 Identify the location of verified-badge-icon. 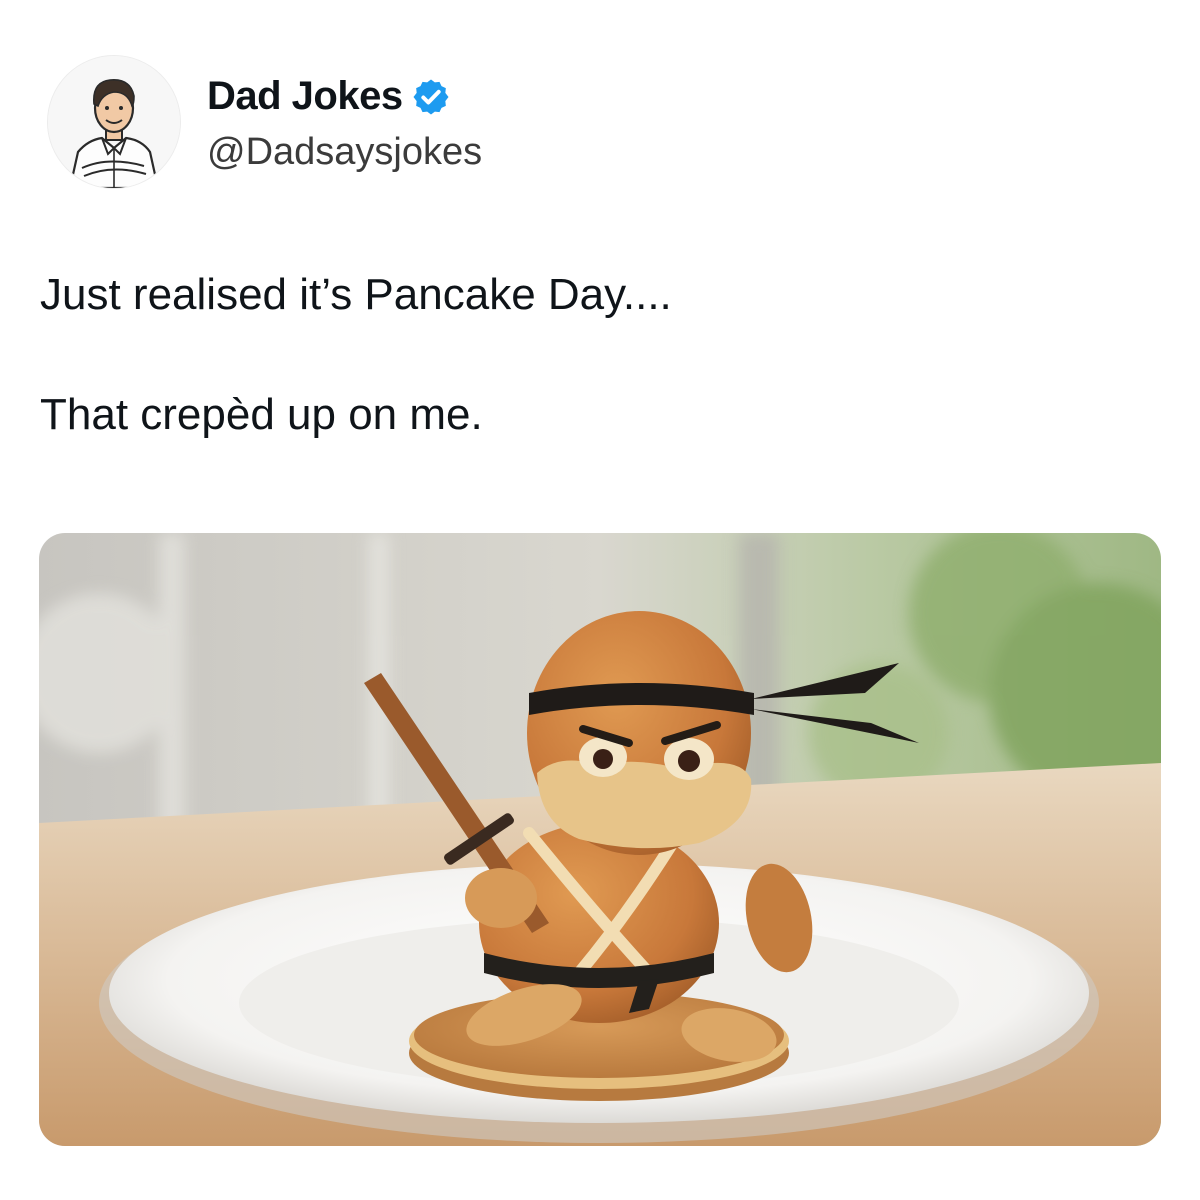
(431, 97).